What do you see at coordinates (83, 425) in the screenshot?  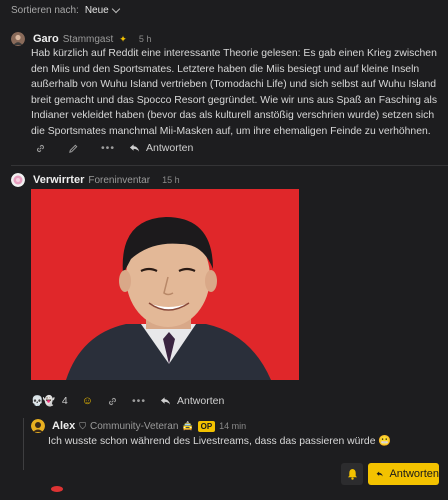 I see `shield-icon: ⛉` at bounding box center [83, 425].